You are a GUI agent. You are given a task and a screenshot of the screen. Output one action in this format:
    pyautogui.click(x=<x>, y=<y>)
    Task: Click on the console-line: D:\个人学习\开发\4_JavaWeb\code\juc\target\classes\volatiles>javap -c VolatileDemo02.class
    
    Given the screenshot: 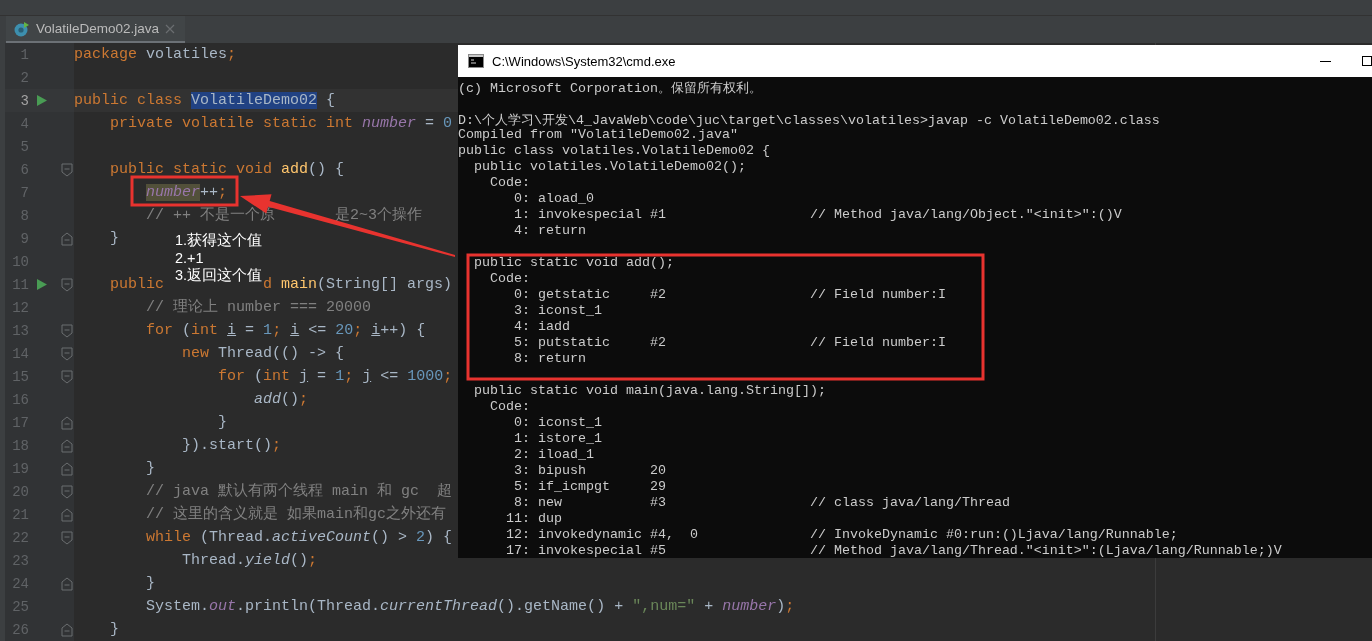 What is the action you would take?
    pyautogui.click(x=809, y=119)
    